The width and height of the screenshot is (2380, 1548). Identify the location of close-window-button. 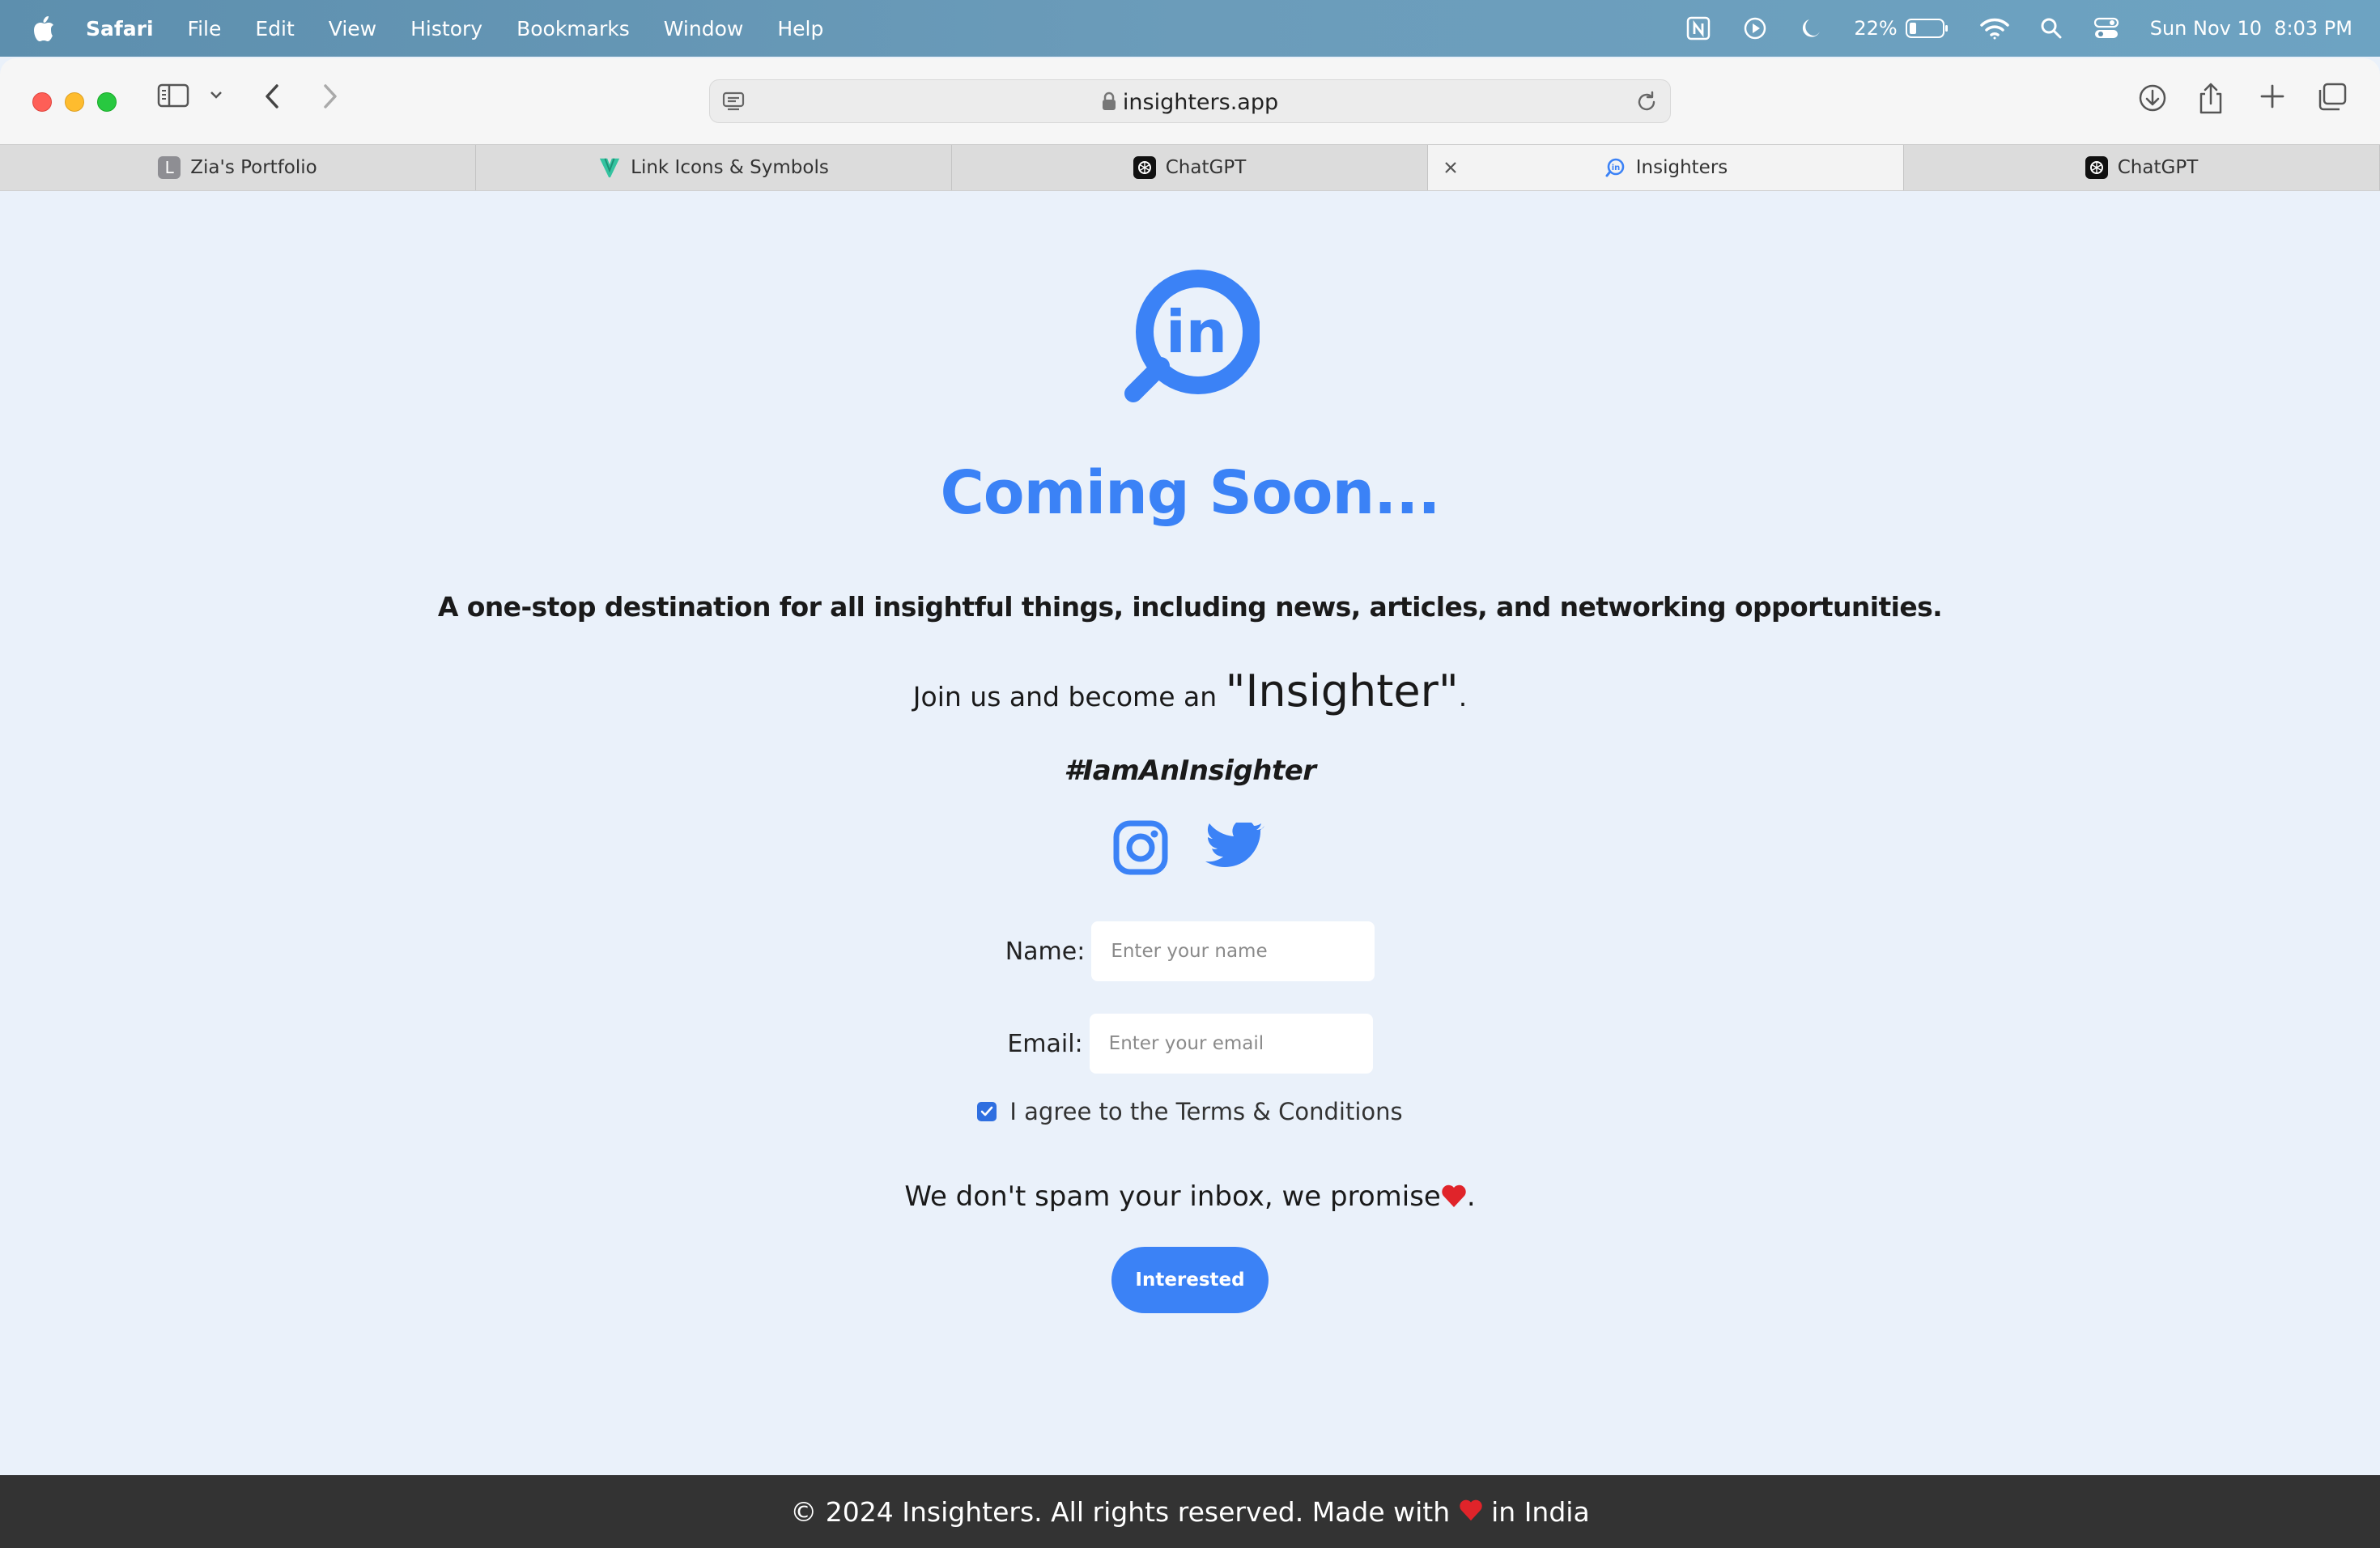
(42, 102).